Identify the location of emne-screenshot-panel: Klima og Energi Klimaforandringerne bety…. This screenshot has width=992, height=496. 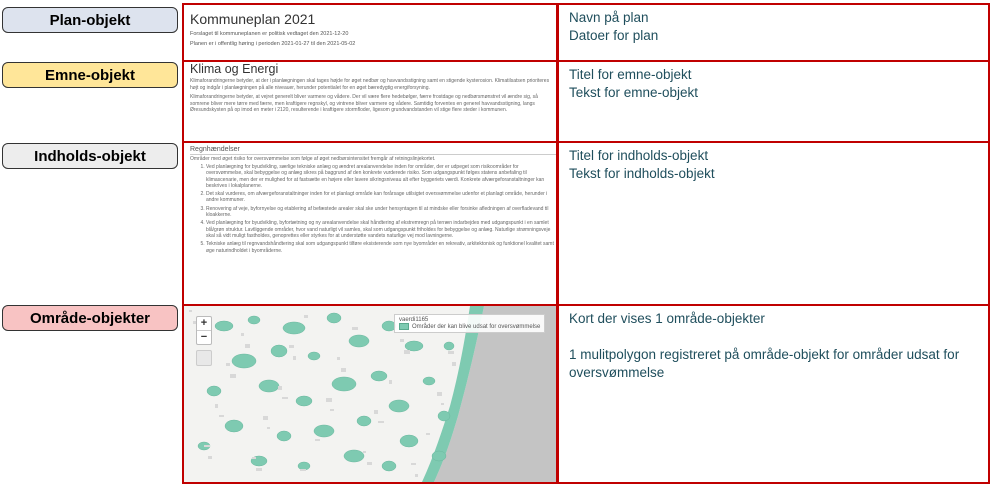
(370, 101).